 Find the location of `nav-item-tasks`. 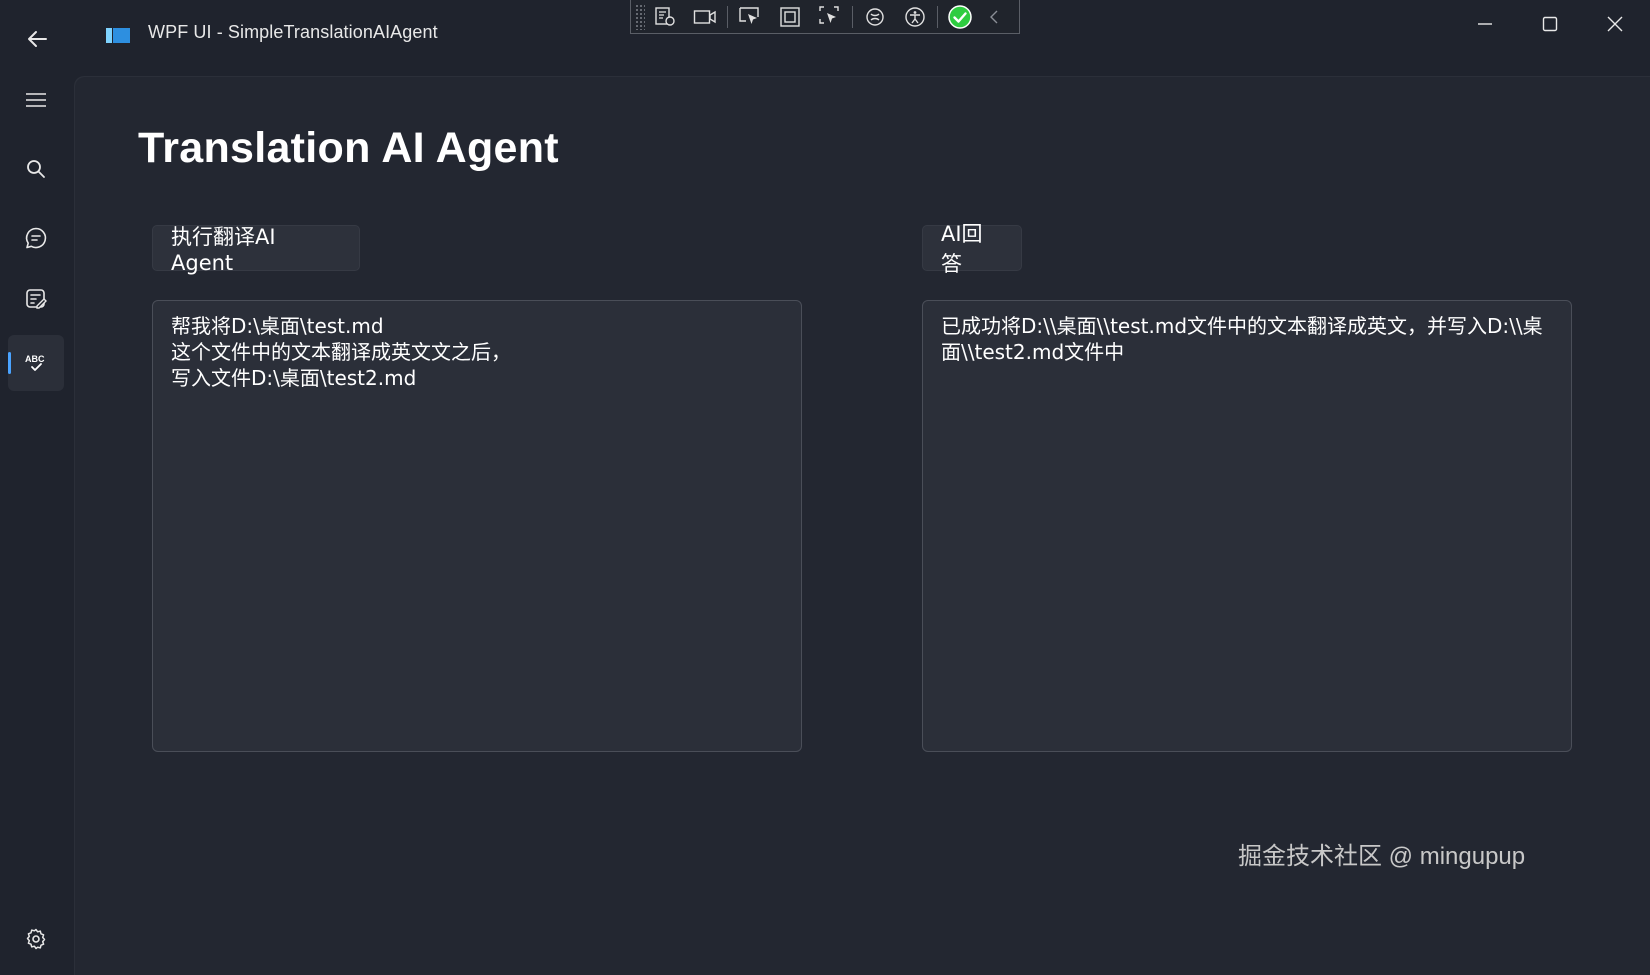

nav-item-tasks is located at coordinates (36, 299).